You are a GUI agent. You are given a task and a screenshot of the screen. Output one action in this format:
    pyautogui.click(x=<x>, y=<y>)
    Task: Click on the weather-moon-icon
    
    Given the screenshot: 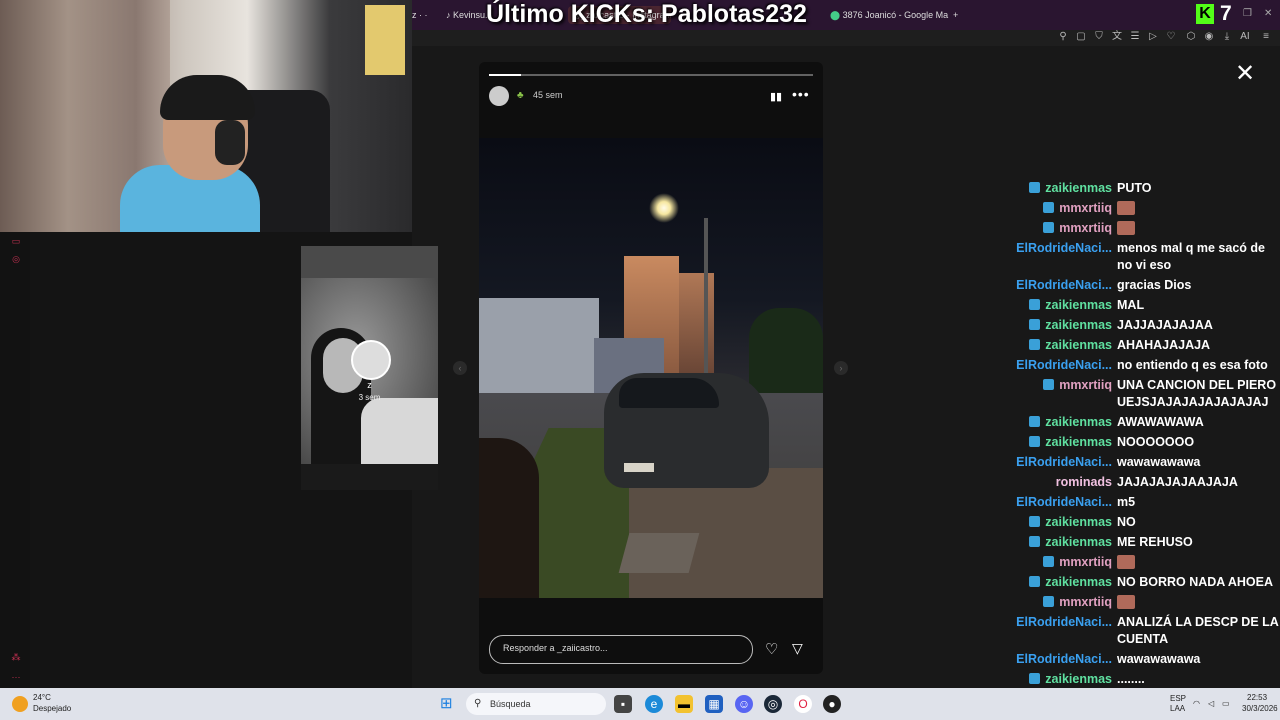 What is the action you would take?
    pyautogui.click(x=20, y=704)
    